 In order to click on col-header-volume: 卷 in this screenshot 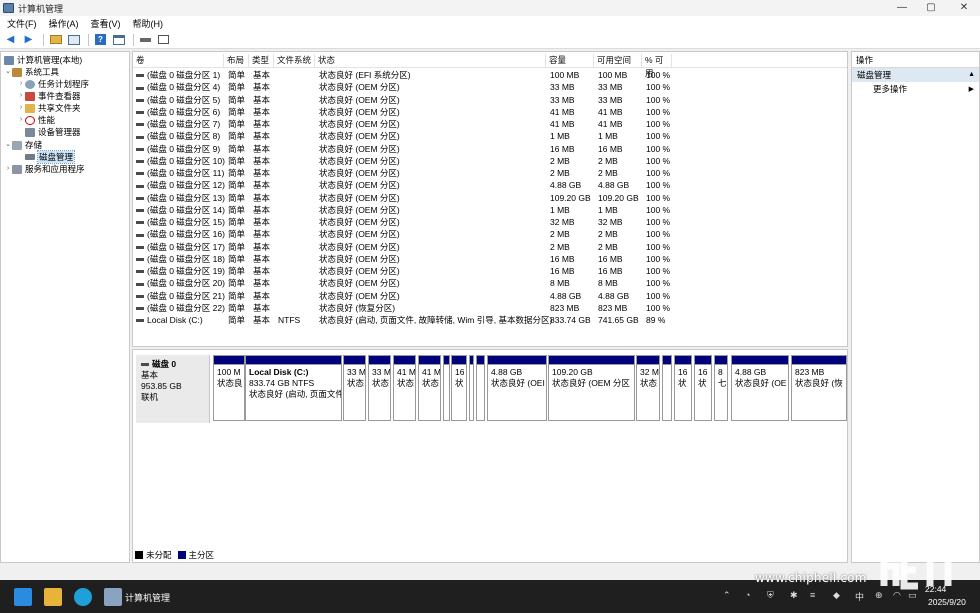, I will do `click(178, 60)`.